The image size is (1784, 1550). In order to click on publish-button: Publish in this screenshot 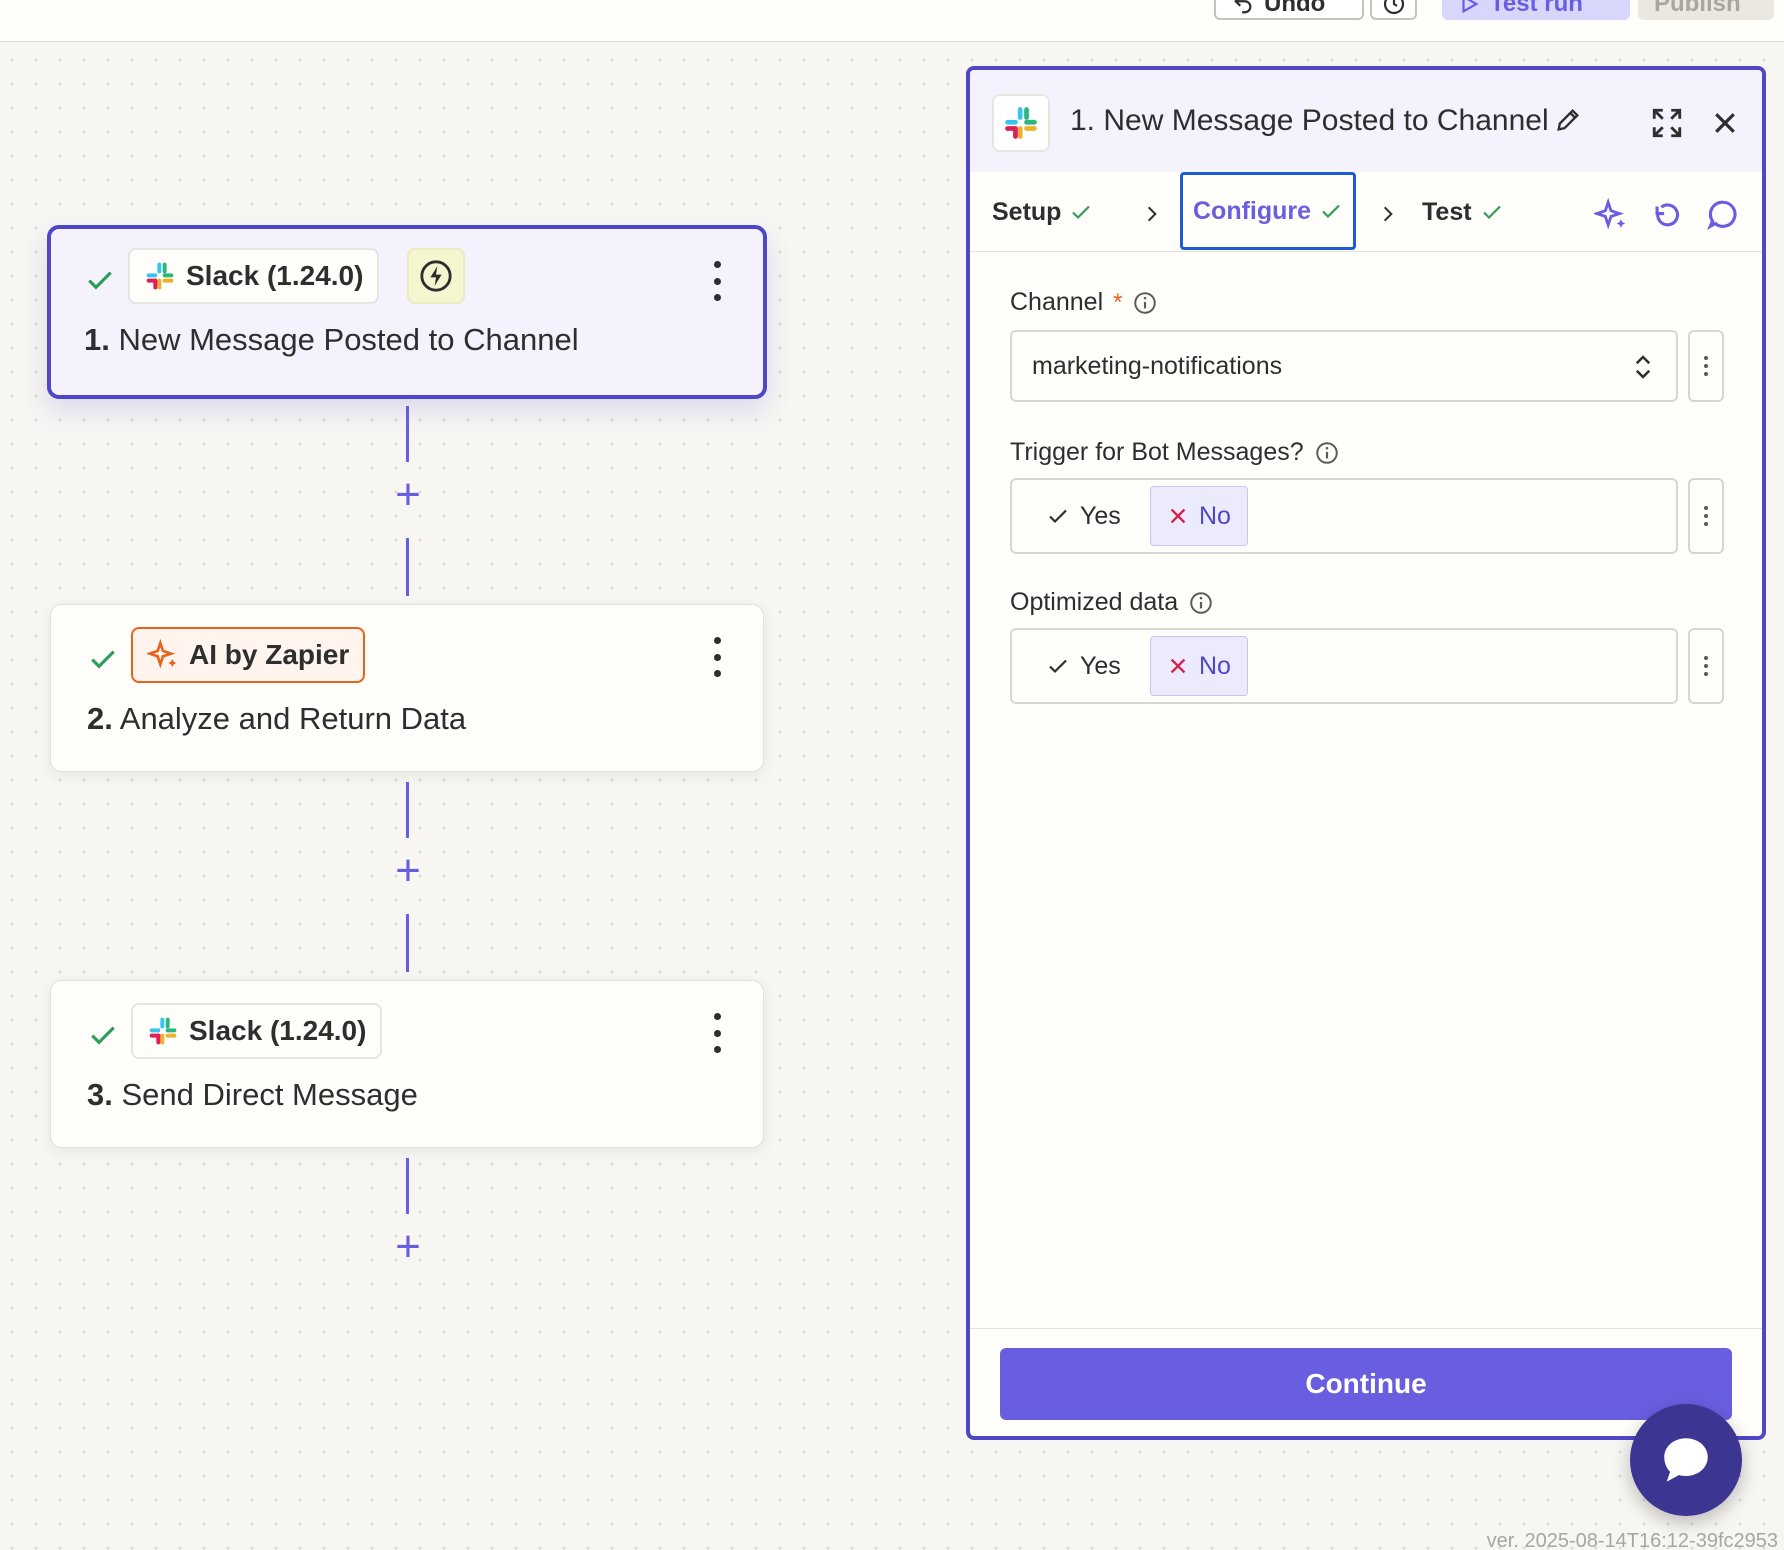, I will do `click(1706, 10)`.